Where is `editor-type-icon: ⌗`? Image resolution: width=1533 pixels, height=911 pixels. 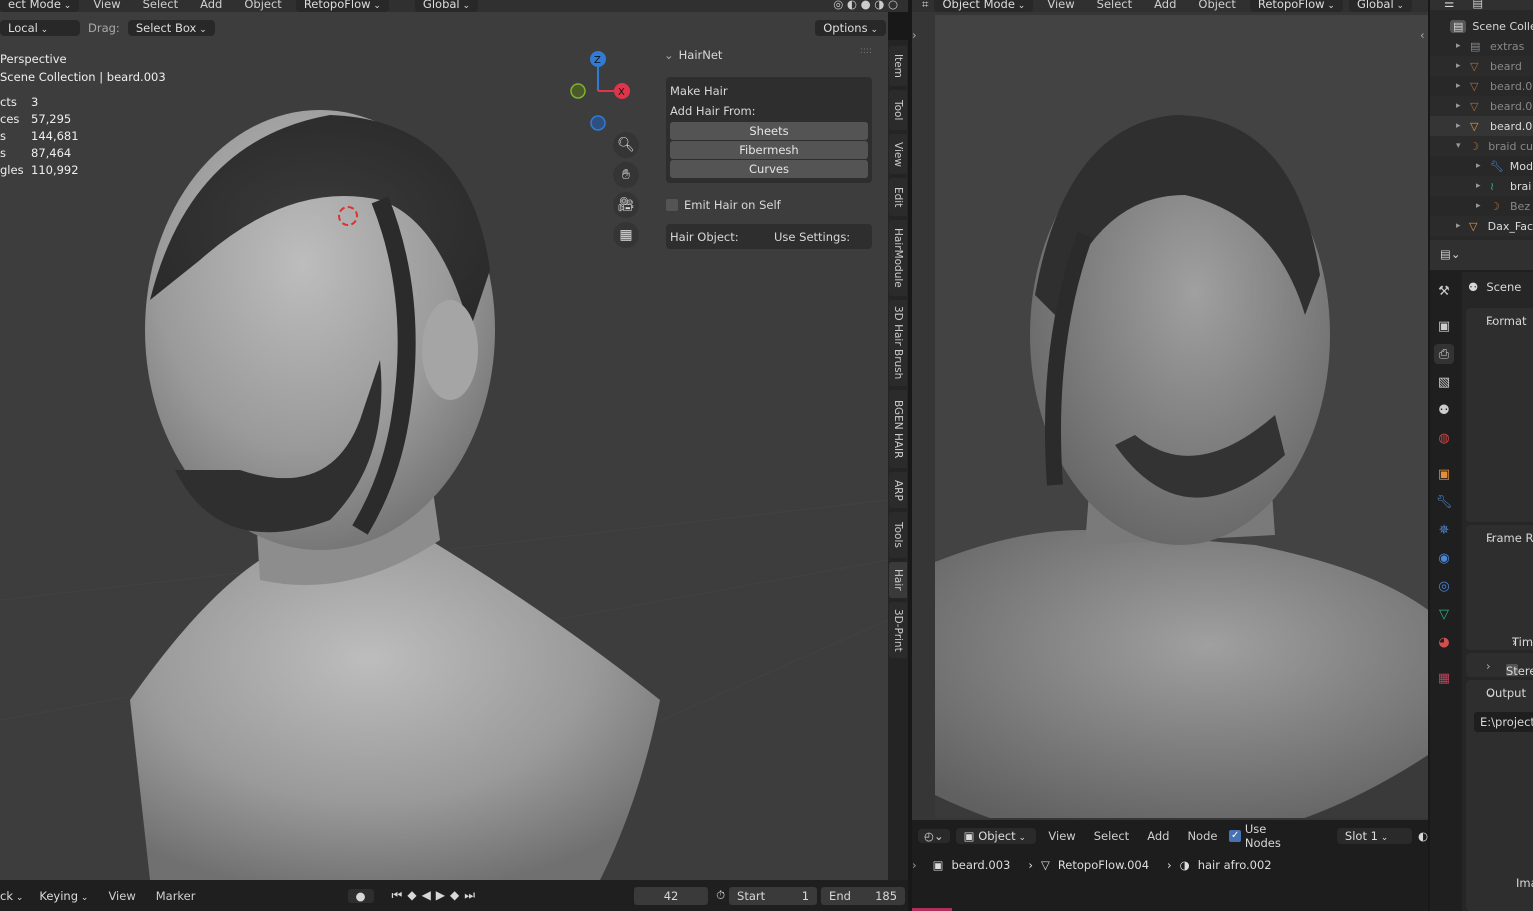
editor-type-icon: ⌗ is located at coordinates (925, 6).